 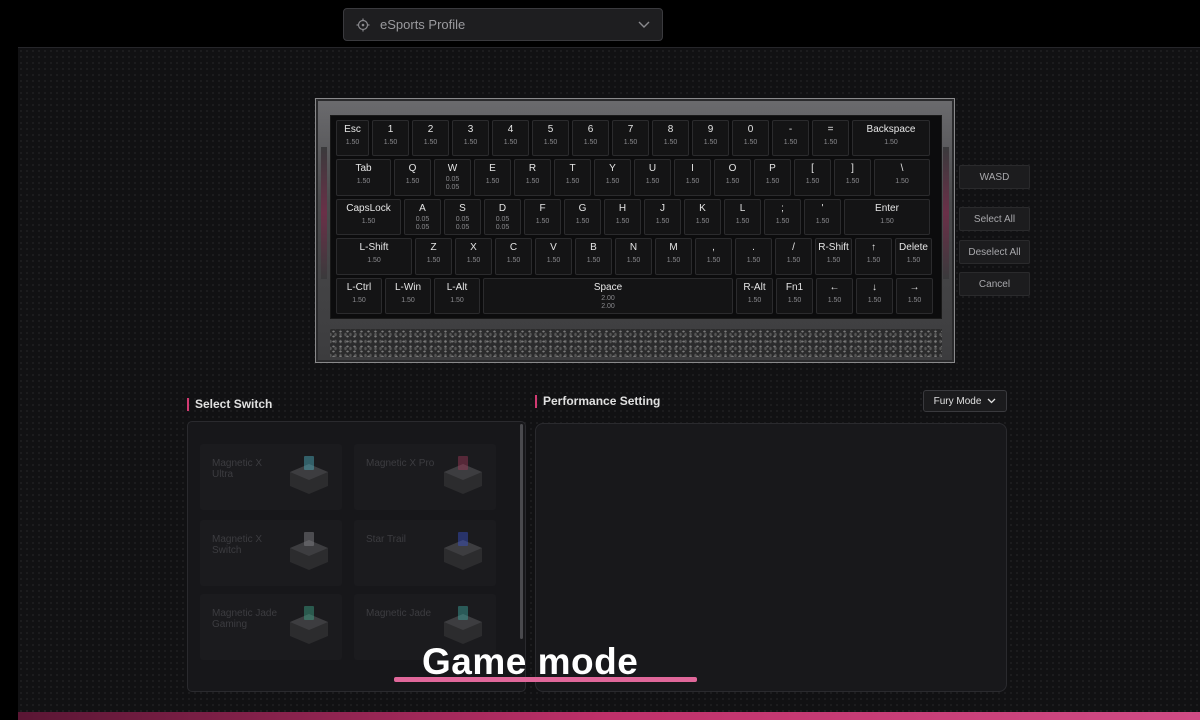 I want to click on key: 4 1.50, so click(x=510, y=138).